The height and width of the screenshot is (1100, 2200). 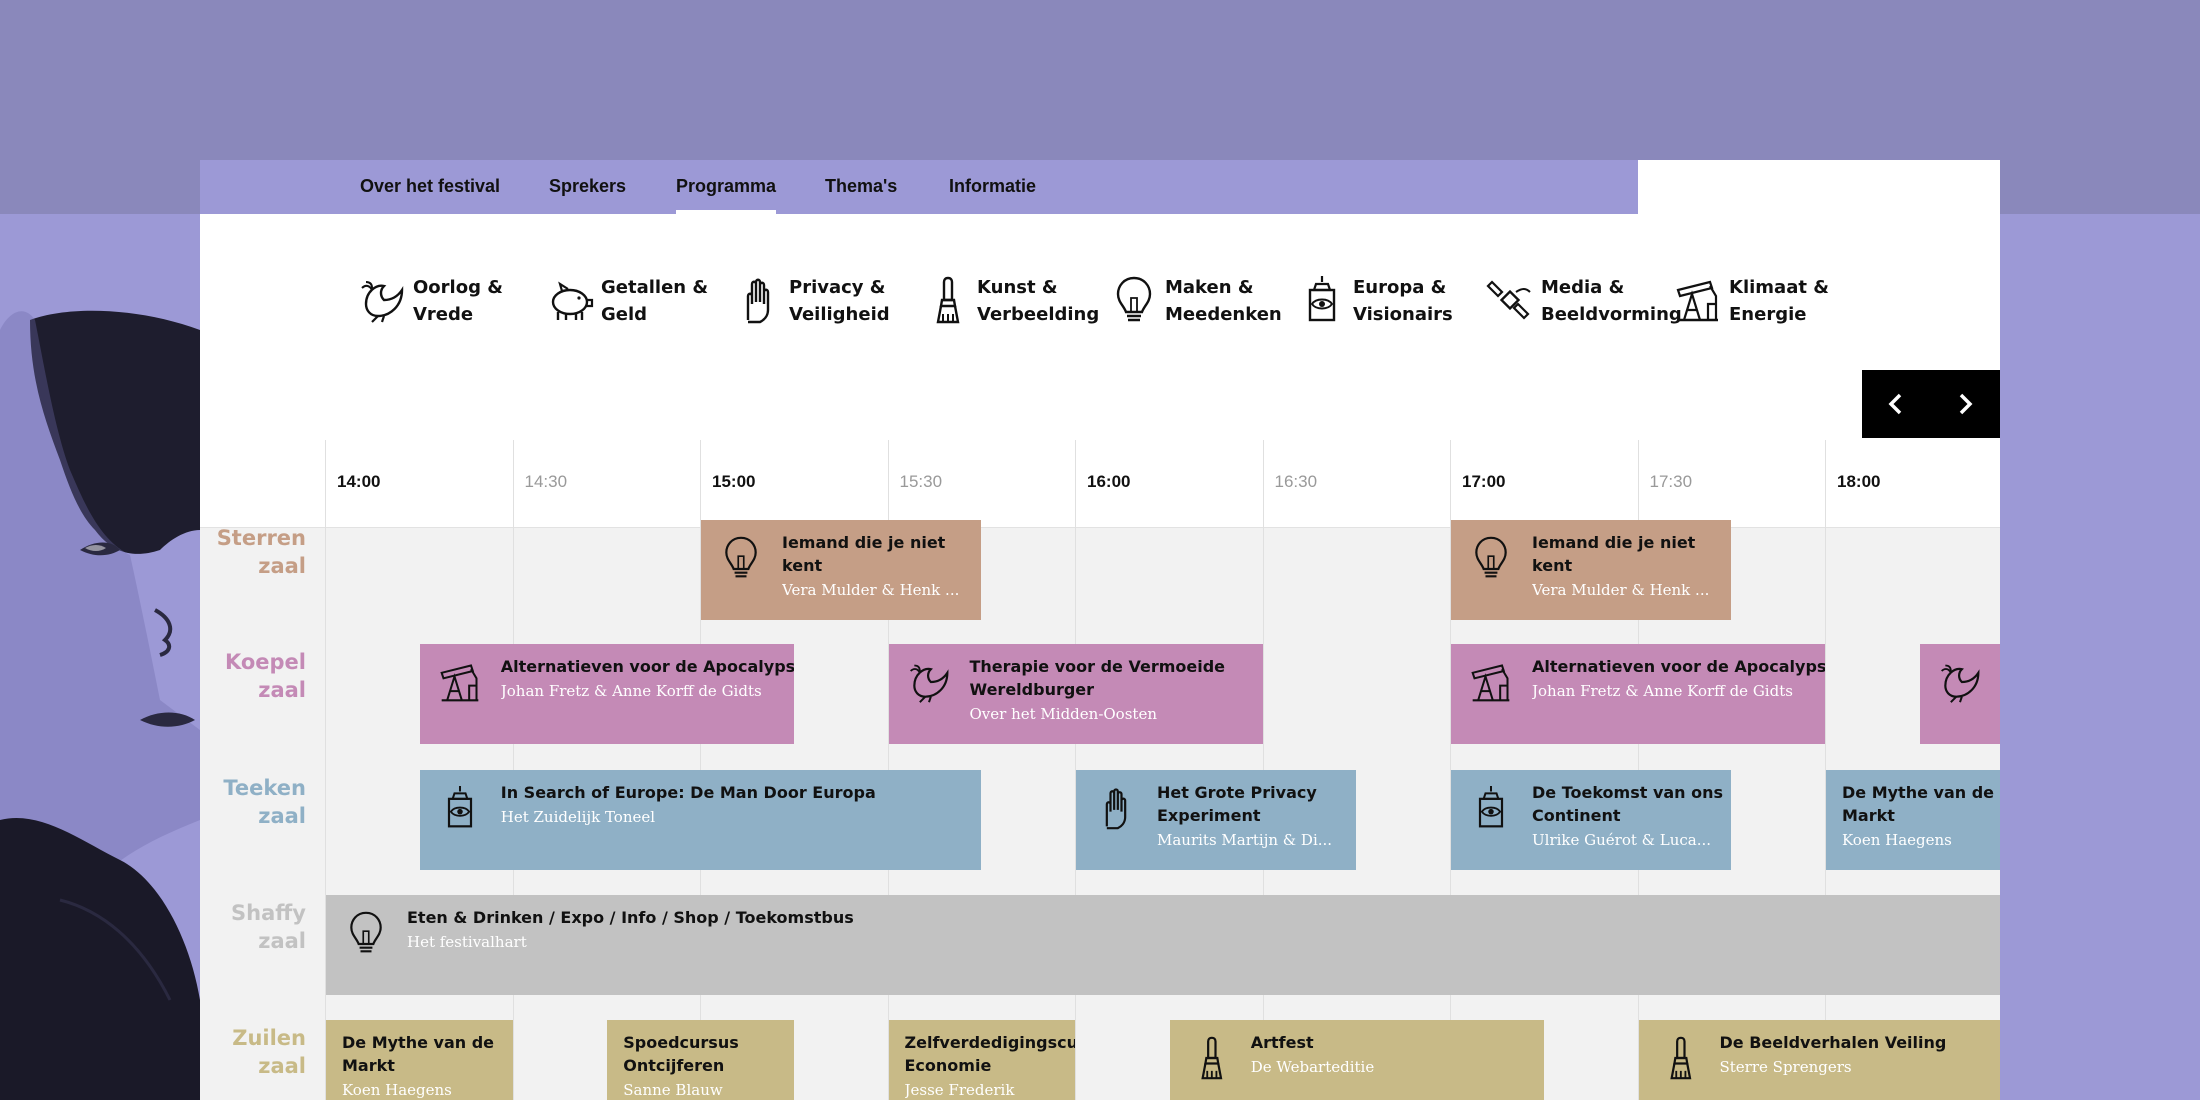 What do you see at coordinates (861, 195) in the screenshot?
I see `nav-item-thema-s: Thema's` at bounding box center [861, 195].